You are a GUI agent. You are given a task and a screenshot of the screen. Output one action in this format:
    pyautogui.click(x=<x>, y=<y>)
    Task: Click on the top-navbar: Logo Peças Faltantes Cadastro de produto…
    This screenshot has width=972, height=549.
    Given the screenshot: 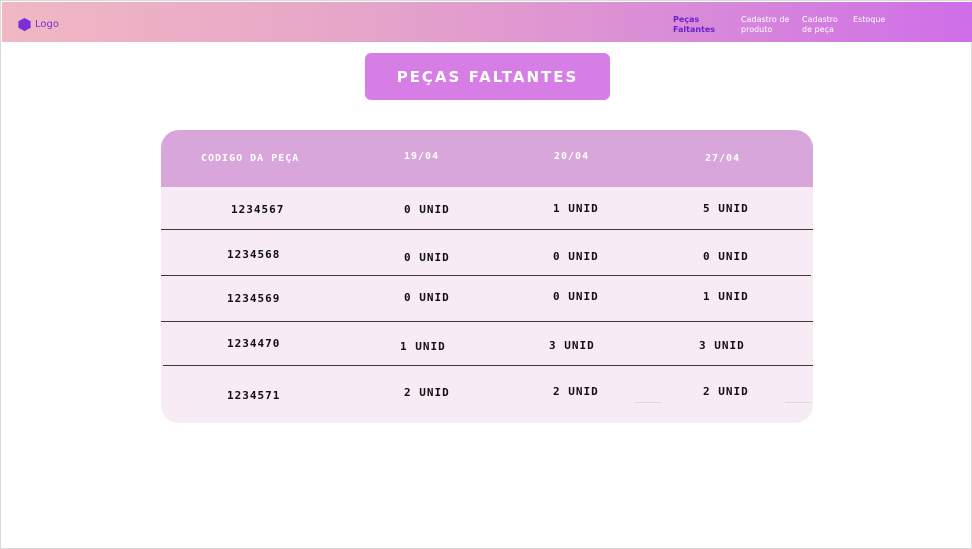 What is the action you would take?
    pyautogui.click(x=487, y=22)
    